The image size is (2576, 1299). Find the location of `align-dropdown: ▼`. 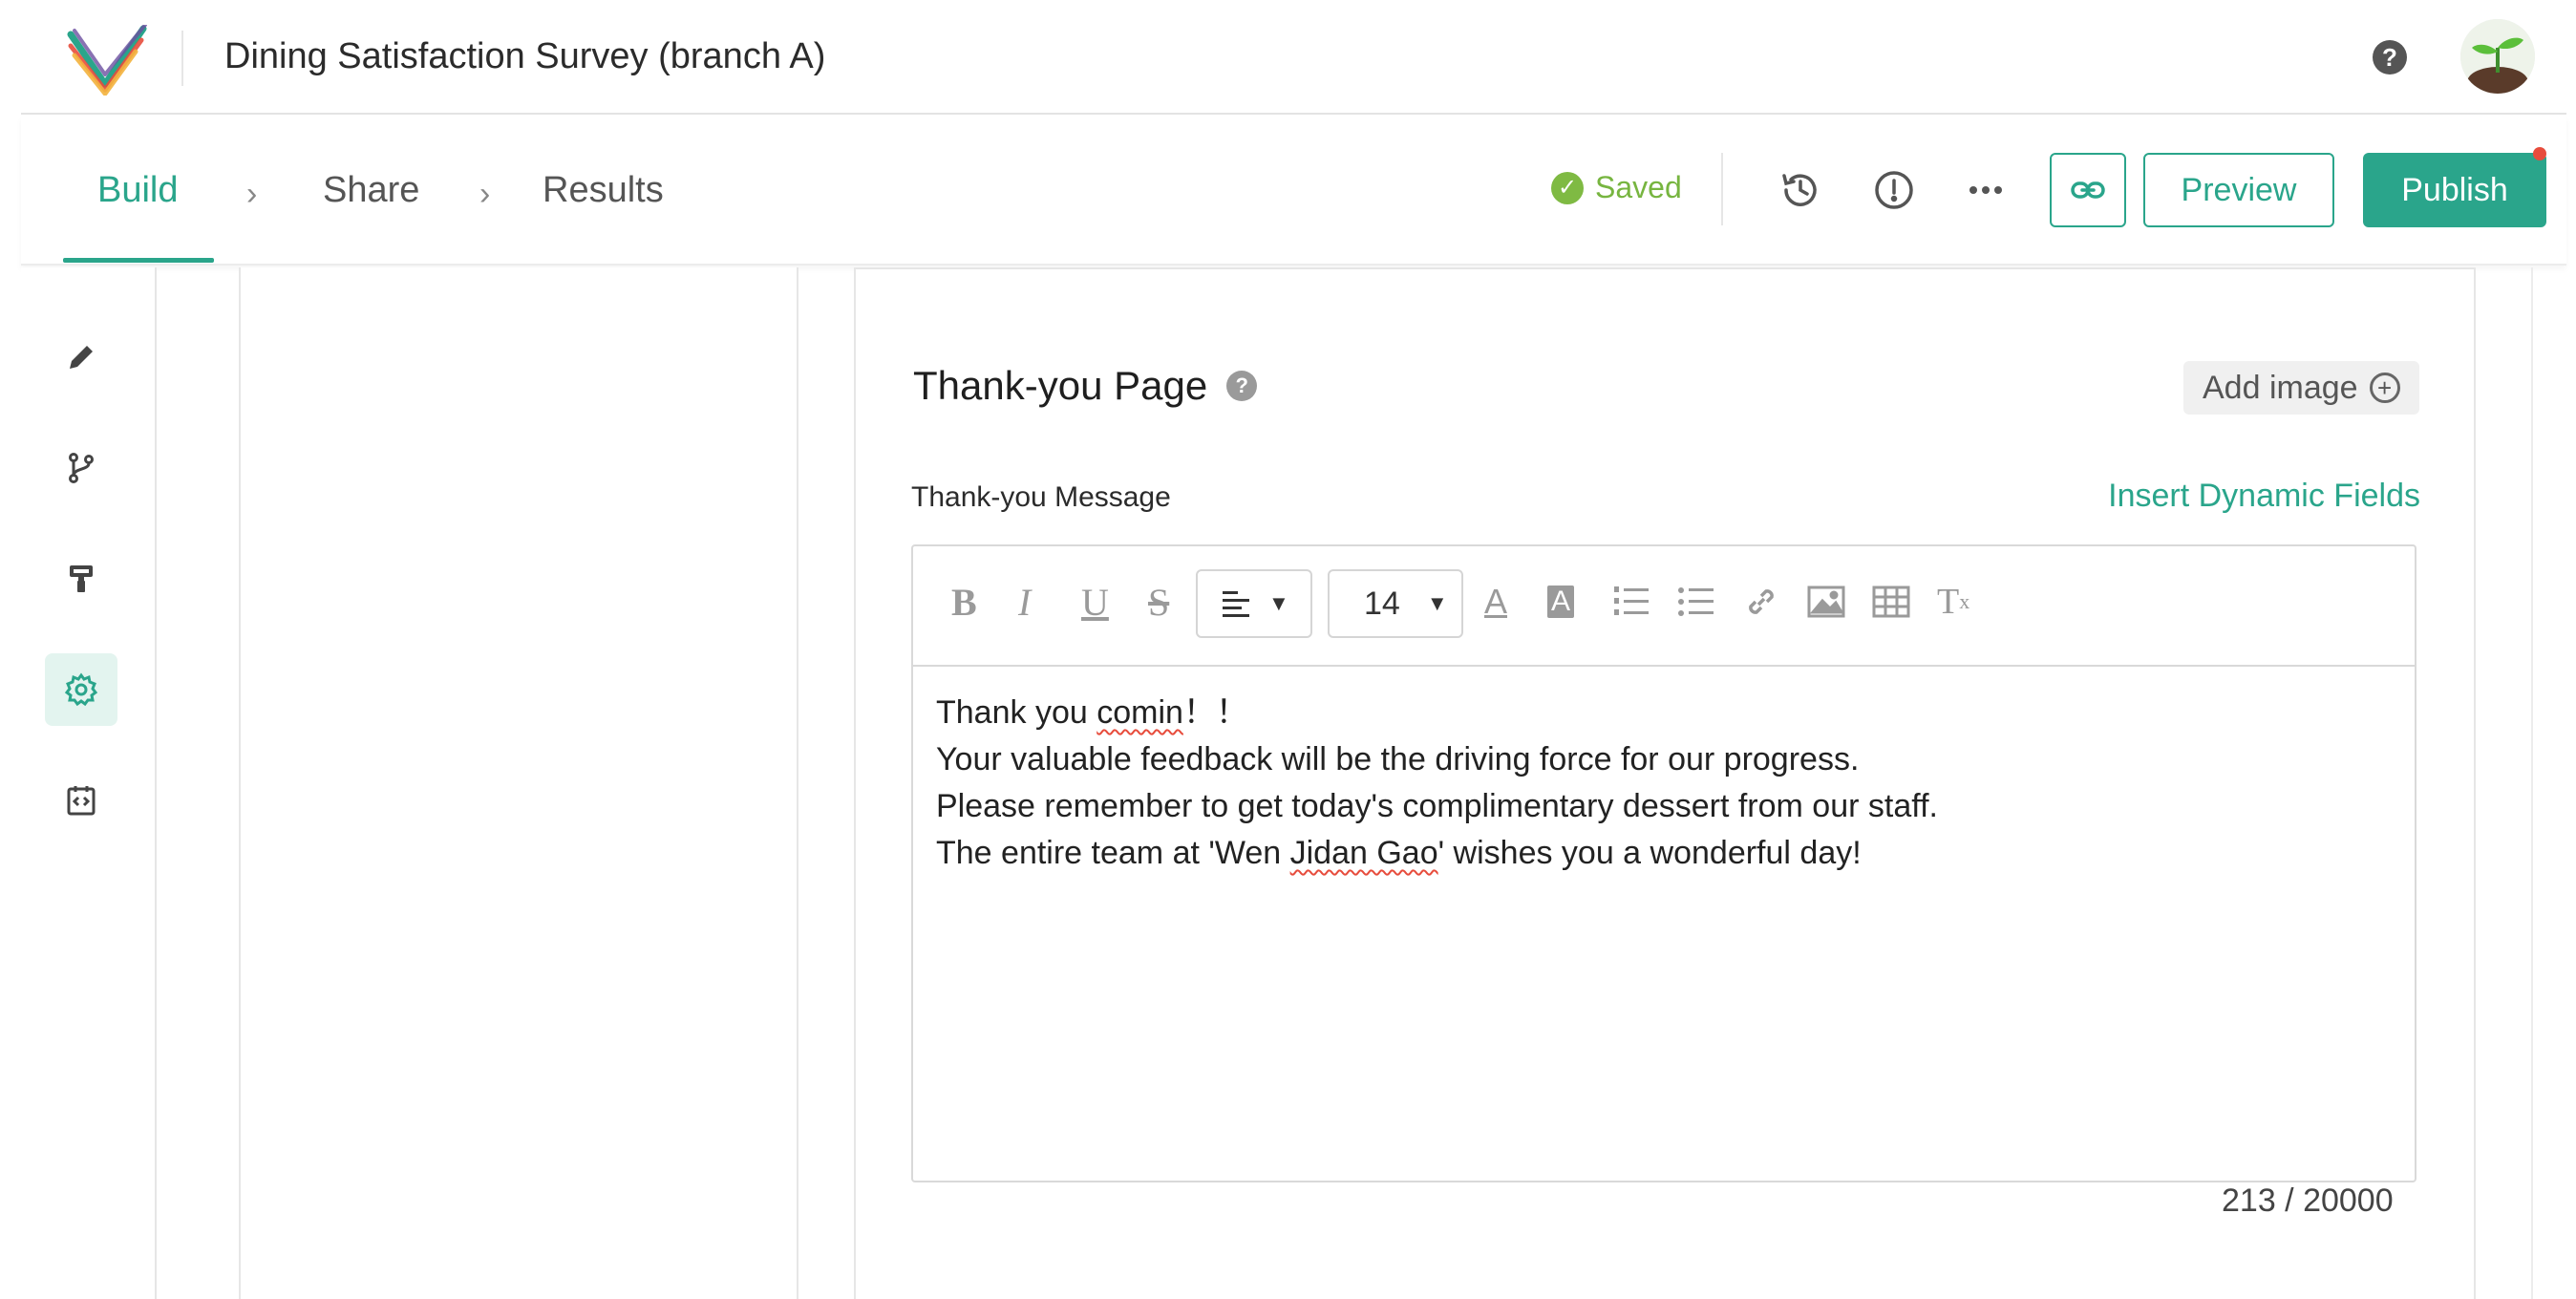

align-dropdown: ▼ is located at coordinates (1254, 603).